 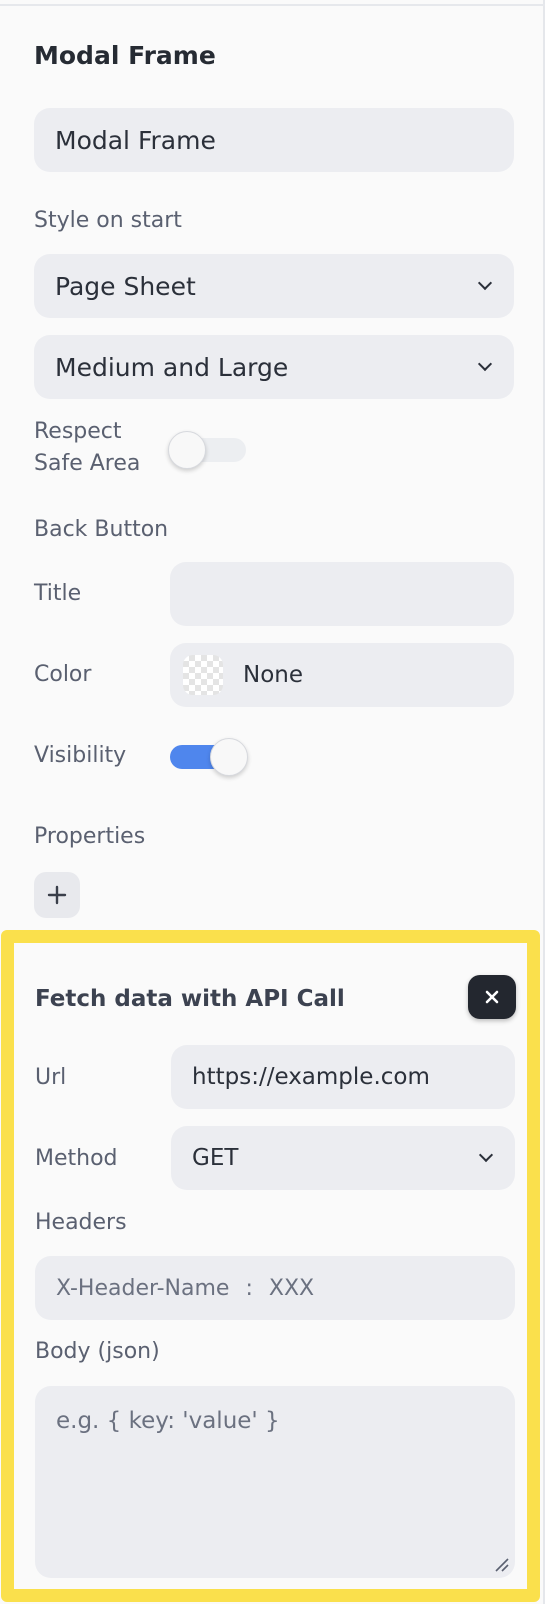 What do you see at coordinates (311, 1077) in the screenshot?
I see `url-value: https://example.com` at bounding box center [311, 1077].